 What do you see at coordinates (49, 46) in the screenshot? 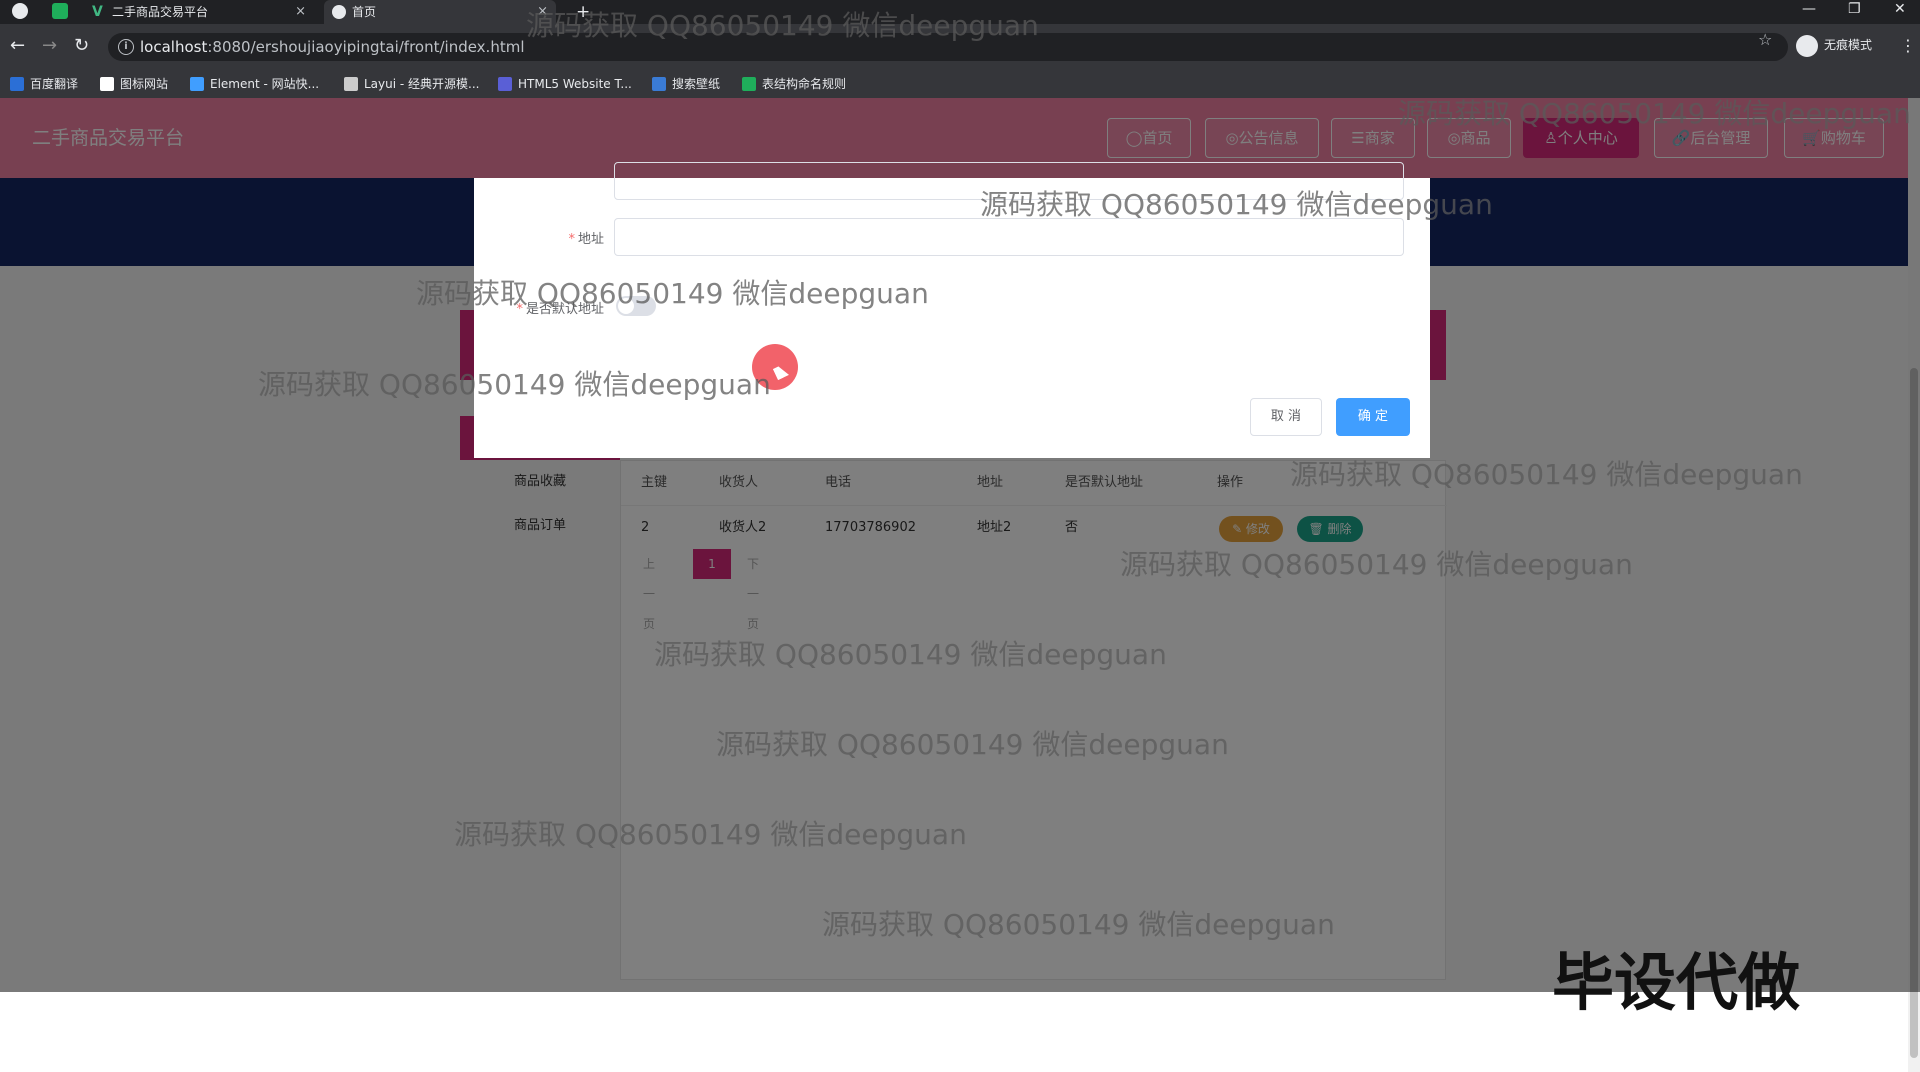
I see `forward-arrow-icon: →` at bounding box center [49, 46].